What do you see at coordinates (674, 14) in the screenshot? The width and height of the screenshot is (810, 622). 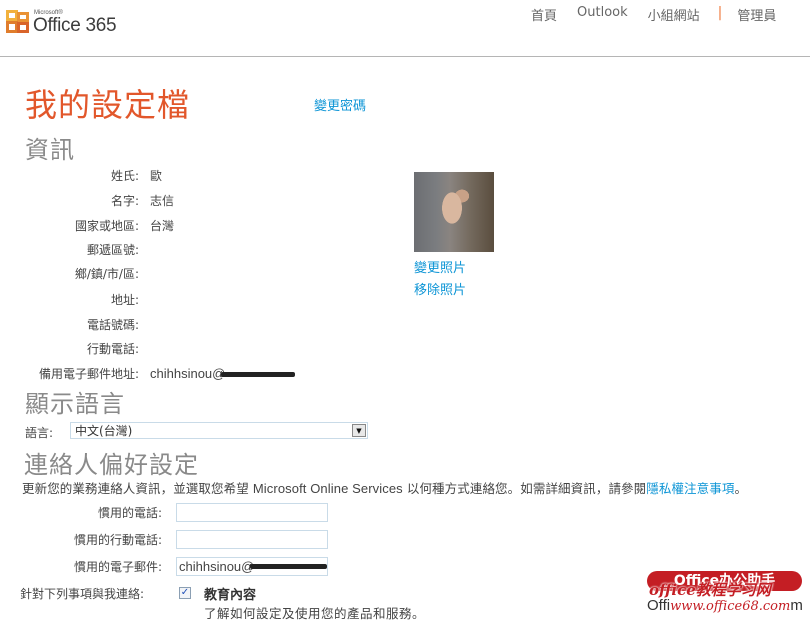 I see `nav-team-site: 小組網站` at bounding box center [674, 14].